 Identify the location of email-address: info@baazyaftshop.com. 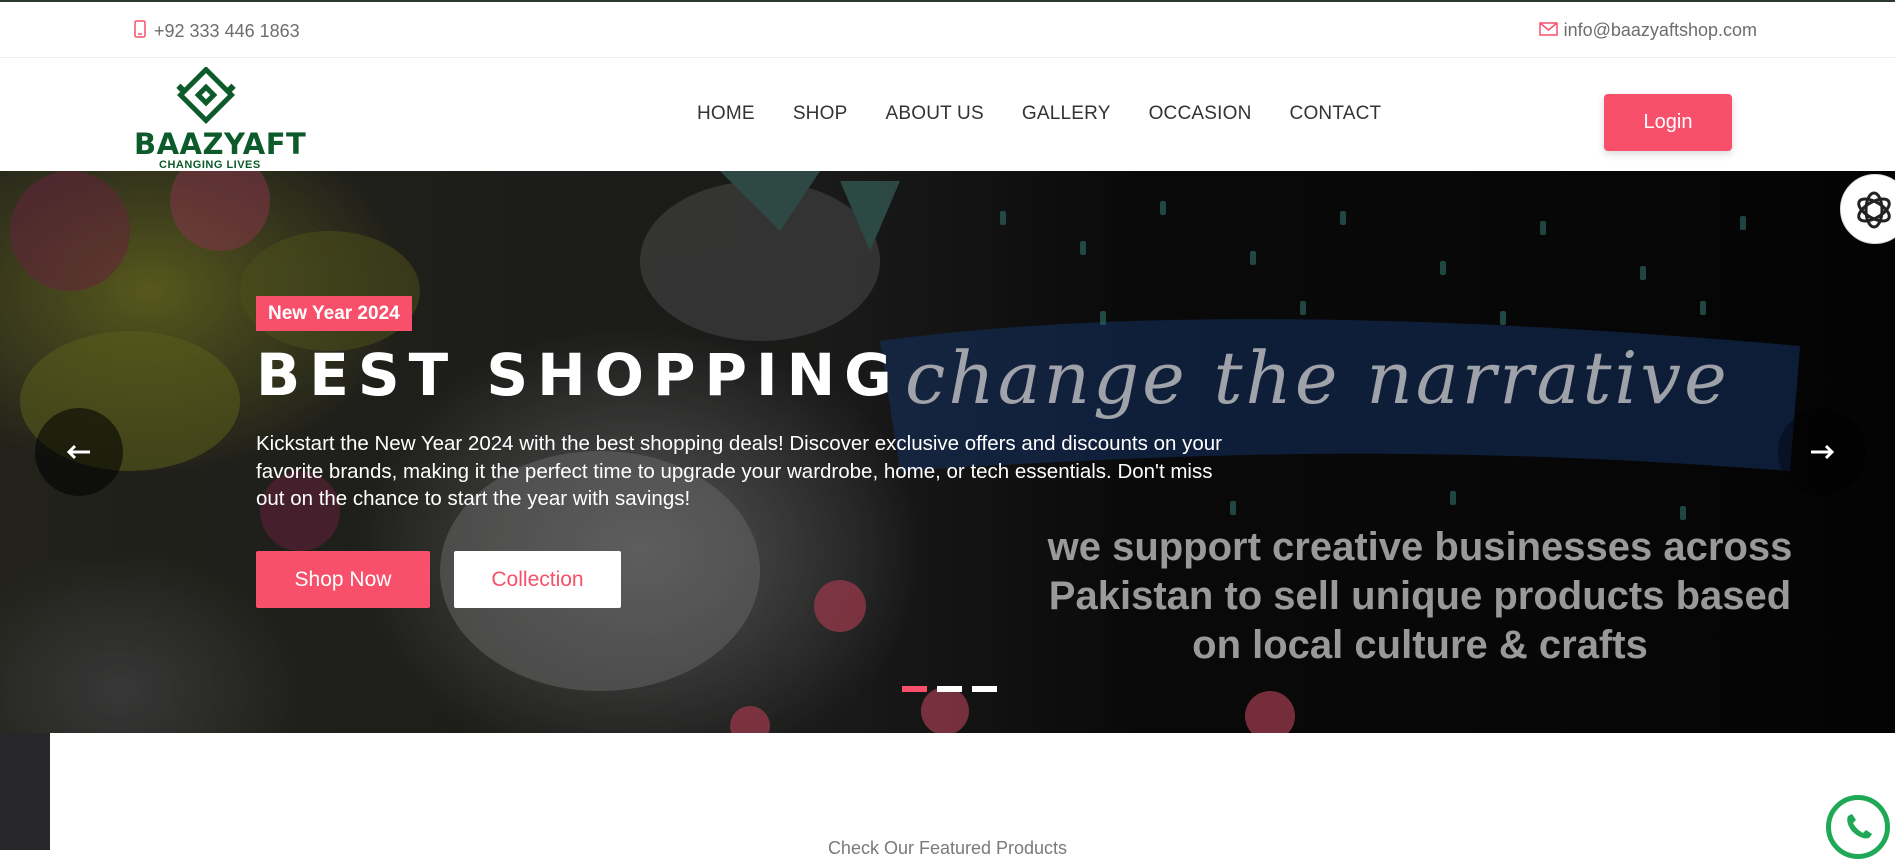
(1660, 30).